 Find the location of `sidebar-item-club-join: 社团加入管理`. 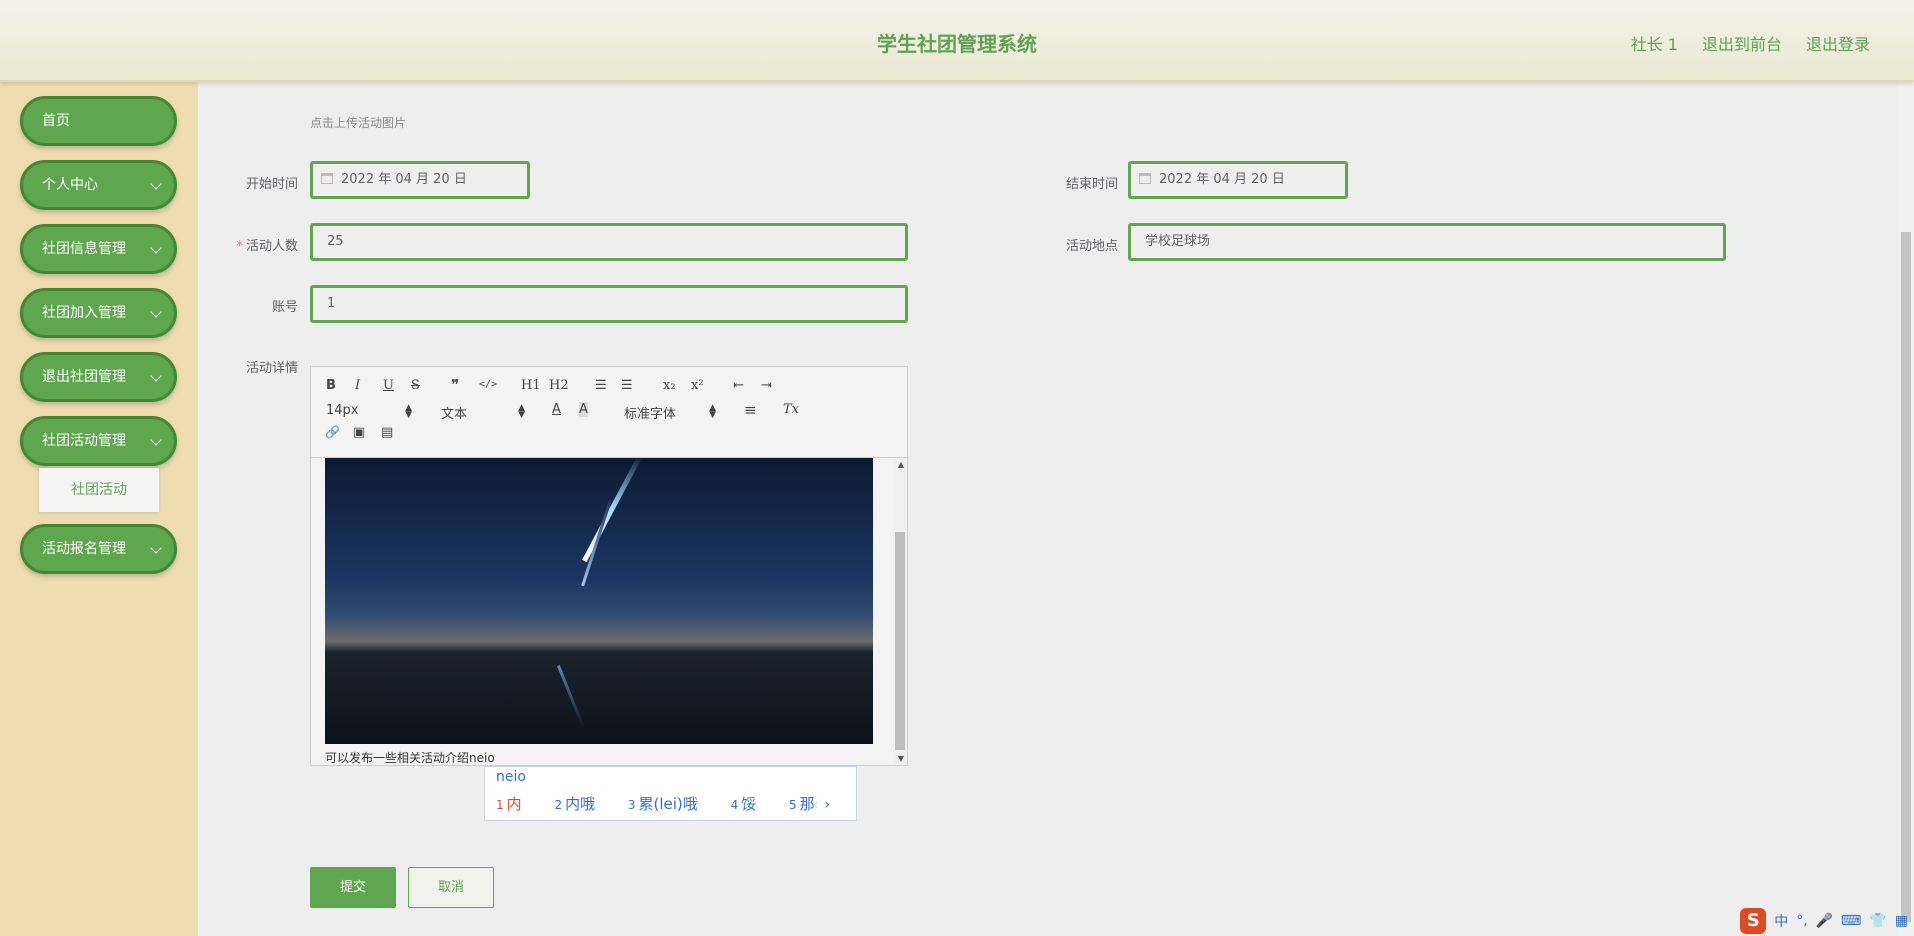

sidebar-item-club-join: 社团加入管理 is located at coordinates (98, 313).